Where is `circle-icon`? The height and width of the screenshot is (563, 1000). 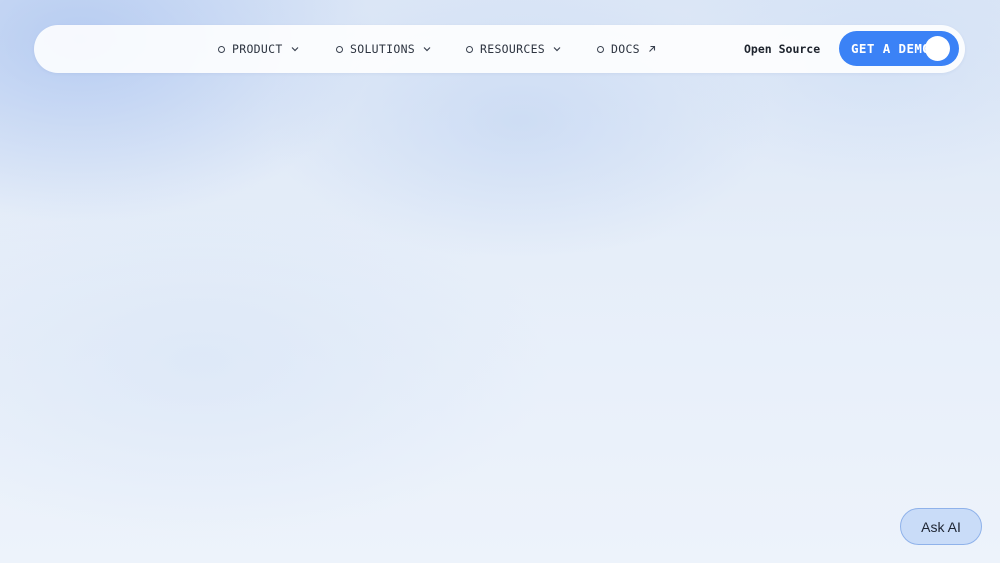 circle-icon is located at coordinates (937, 48).